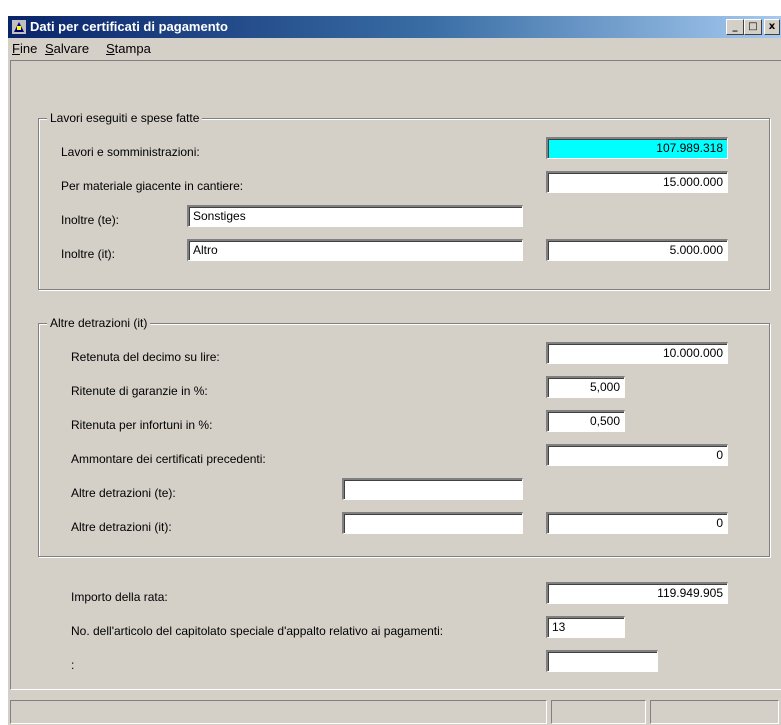 This screenshot has width=781, height=725. I want to click on altre-it-value-field: 0, so click(637, 523).